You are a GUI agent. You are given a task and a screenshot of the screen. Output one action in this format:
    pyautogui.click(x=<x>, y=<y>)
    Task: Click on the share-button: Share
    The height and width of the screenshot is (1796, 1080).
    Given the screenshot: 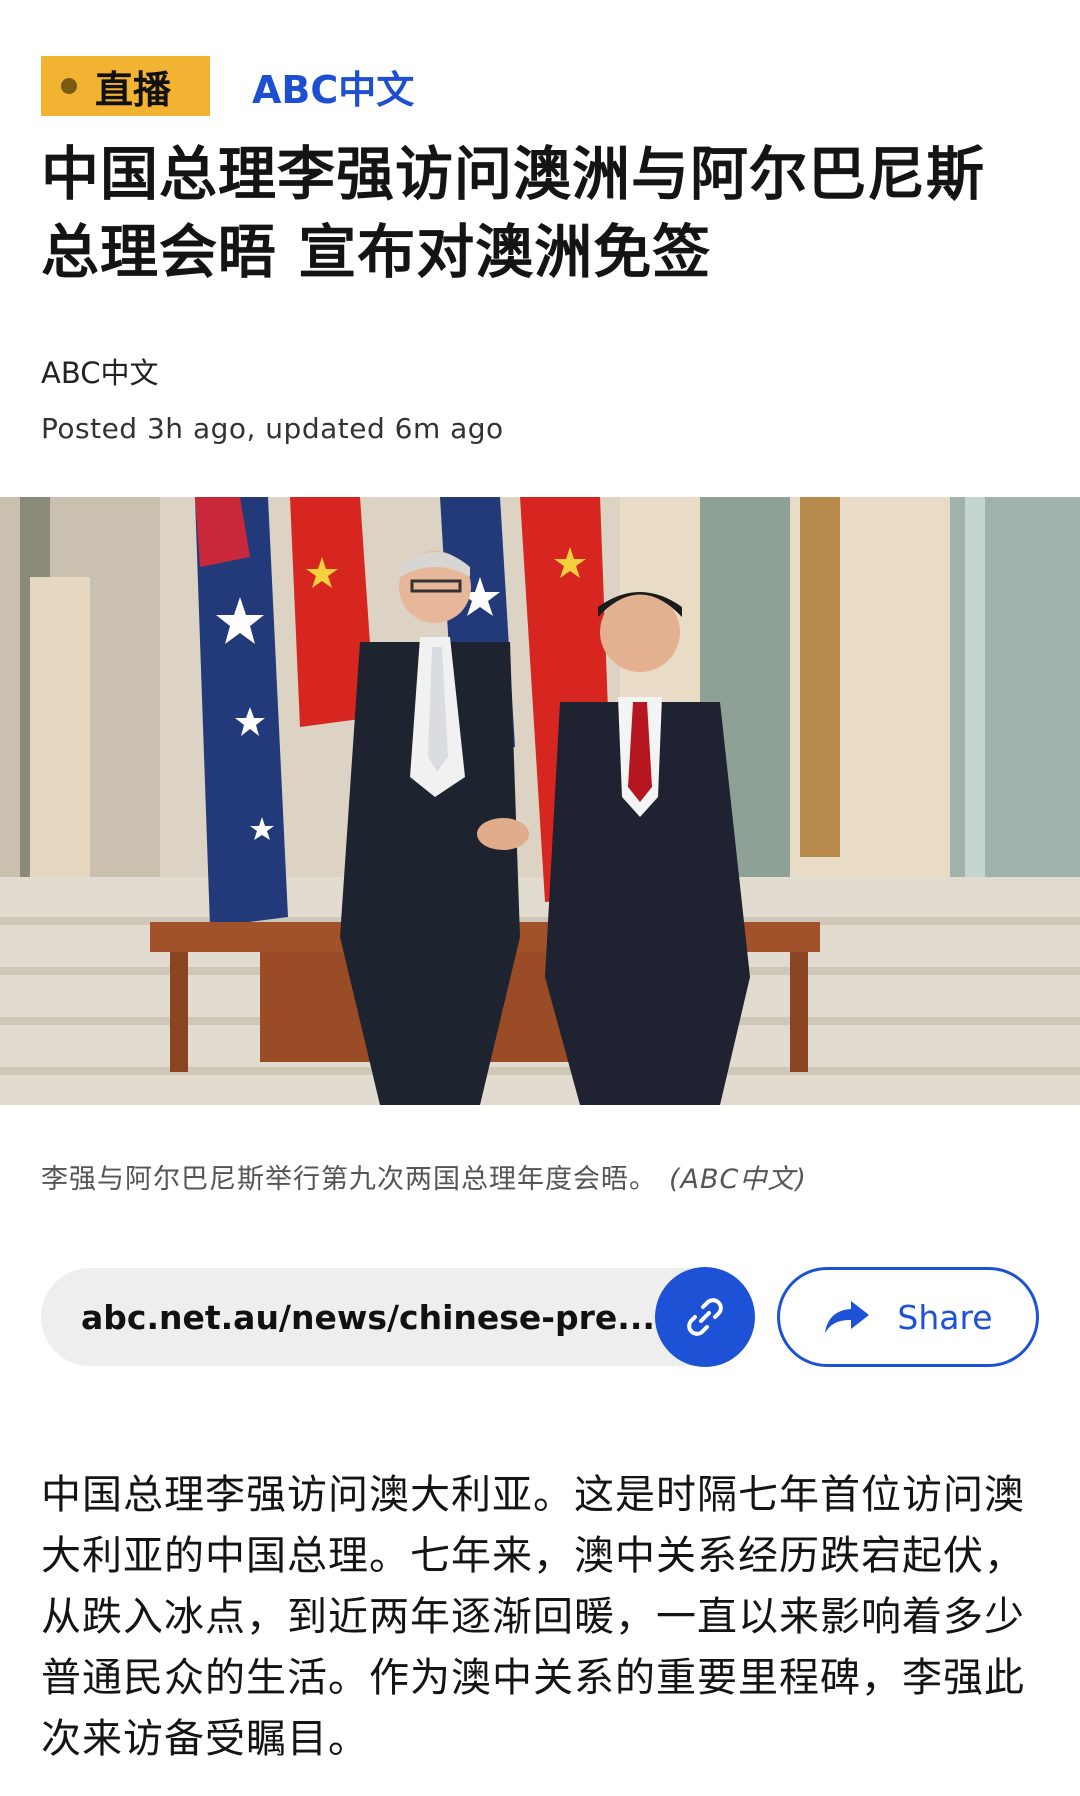 What is the action you would take?
    pyautogui.click(x=908, y=1317)
    